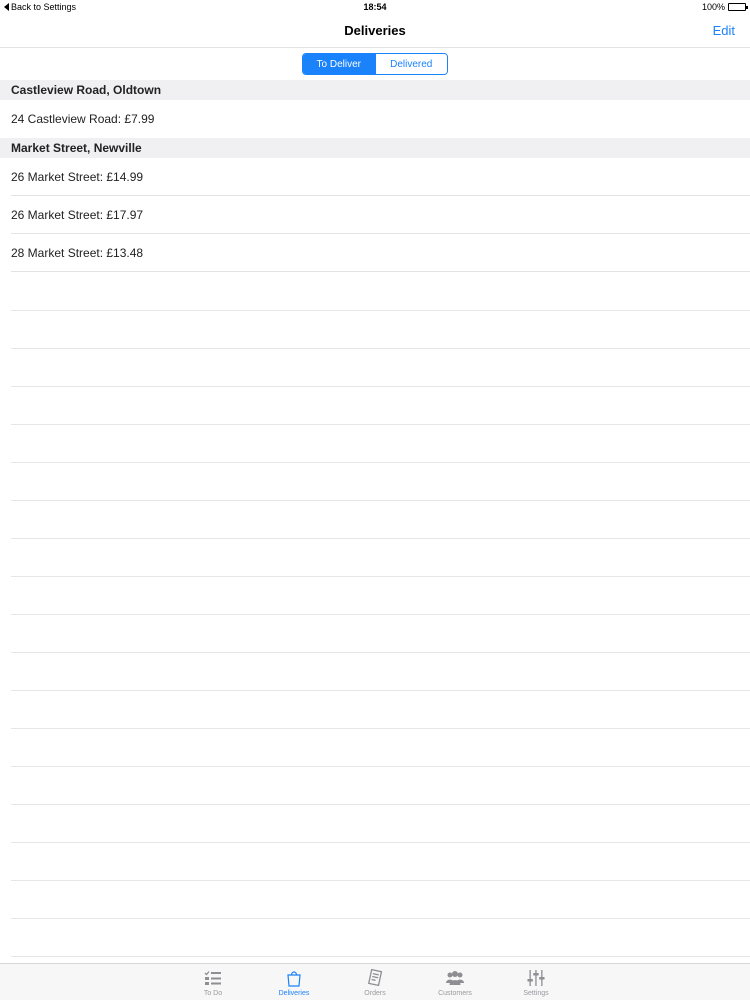 This screenshot has height=1000, width=750. Describe the element at coordinates (410, 64) in the screenshot. I see `segment-delivered: Delivered` at that location.